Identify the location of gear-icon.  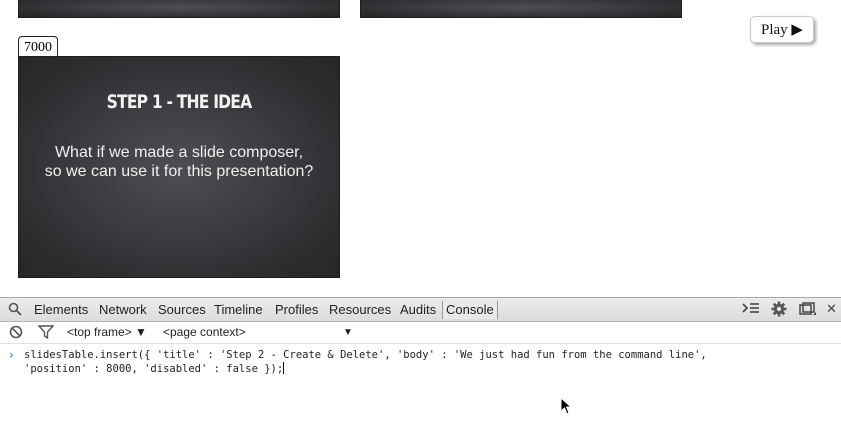
(779, 311).